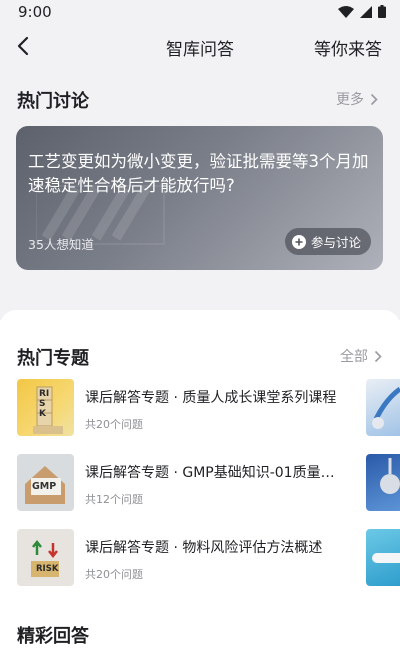  I want to click on signal-icon, so click(366, 11).